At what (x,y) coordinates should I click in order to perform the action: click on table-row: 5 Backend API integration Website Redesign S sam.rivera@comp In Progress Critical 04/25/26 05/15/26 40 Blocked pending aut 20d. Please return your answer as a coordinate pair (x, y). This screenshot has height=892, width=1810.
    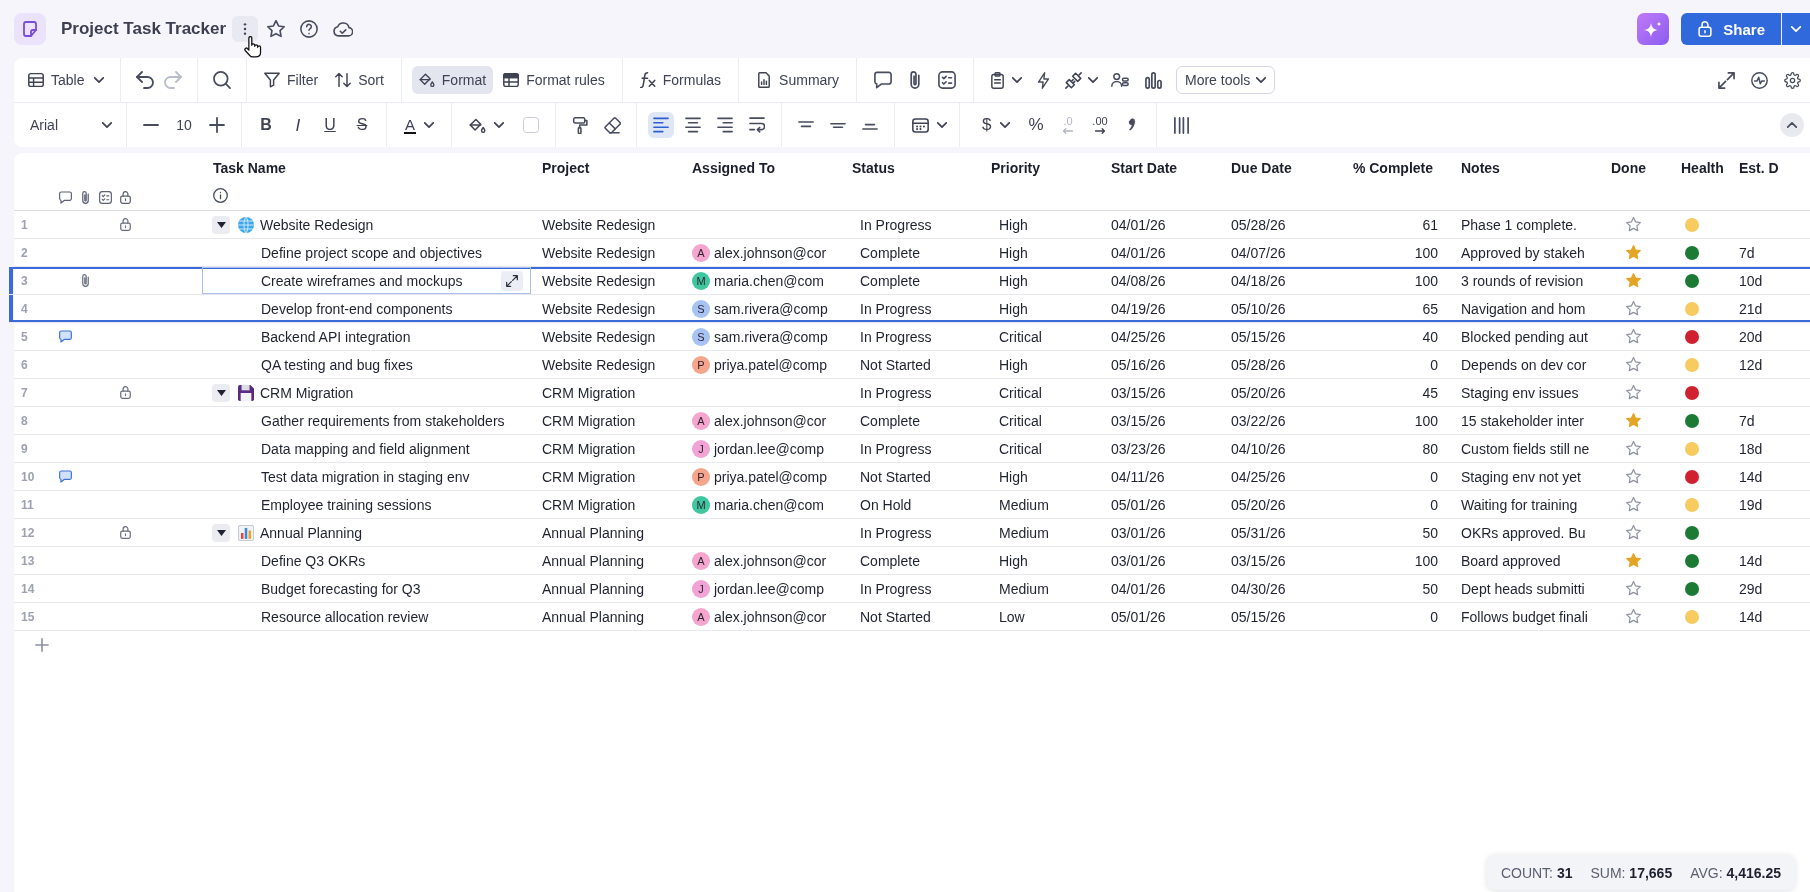
    Looking at the image, I should click on (912, 337).